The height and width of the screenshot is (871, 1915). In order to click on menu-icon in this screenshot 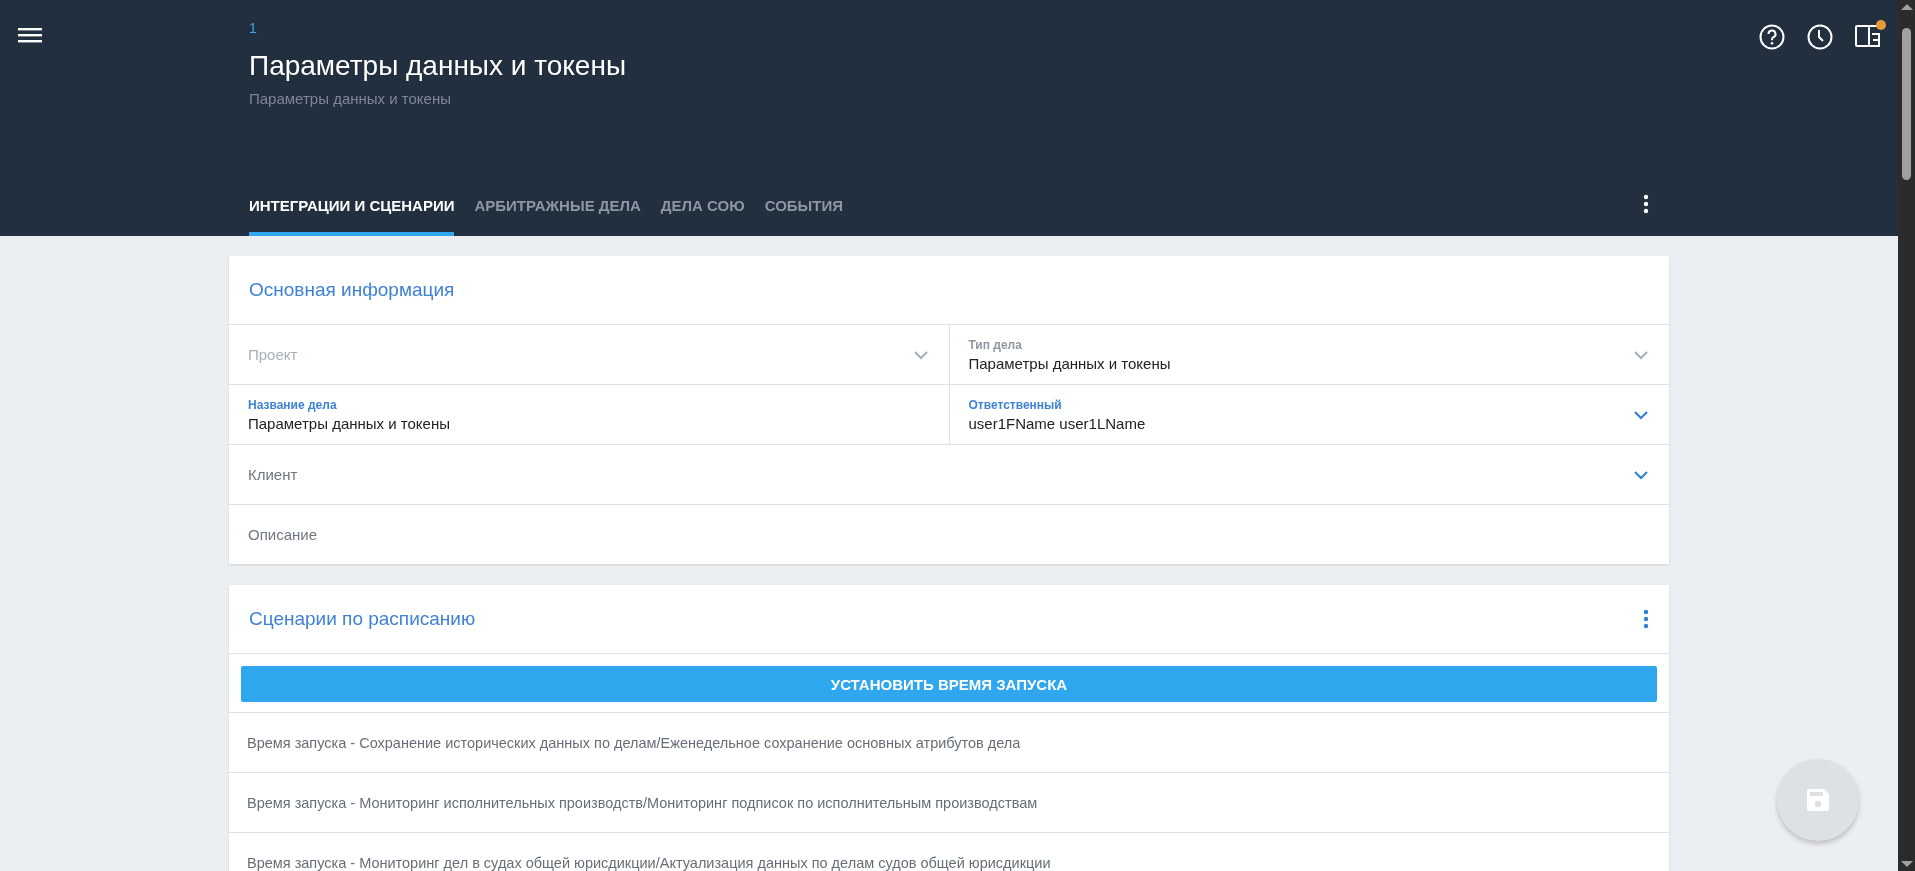, I will do `click(30, 35)`.